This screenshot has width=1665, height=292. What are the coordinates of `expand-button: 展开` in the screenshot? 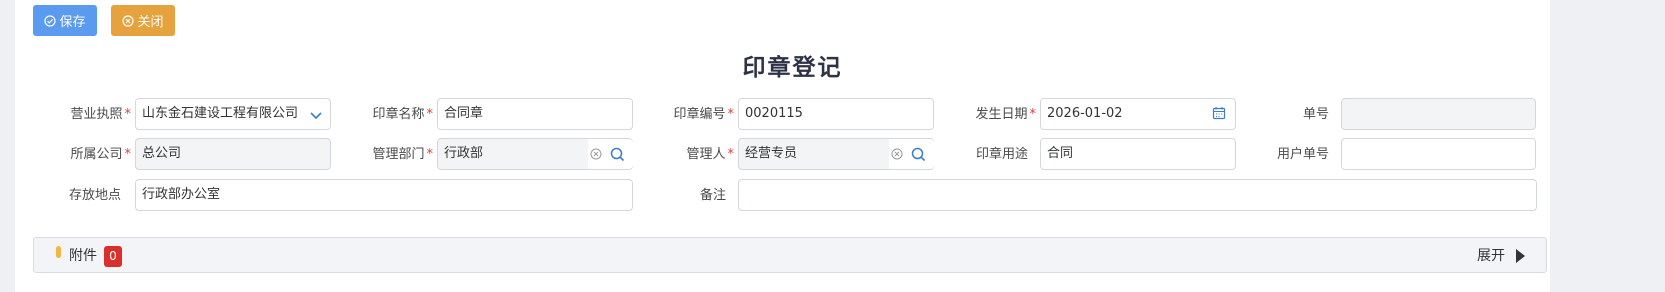 It's located at (1491, 256).